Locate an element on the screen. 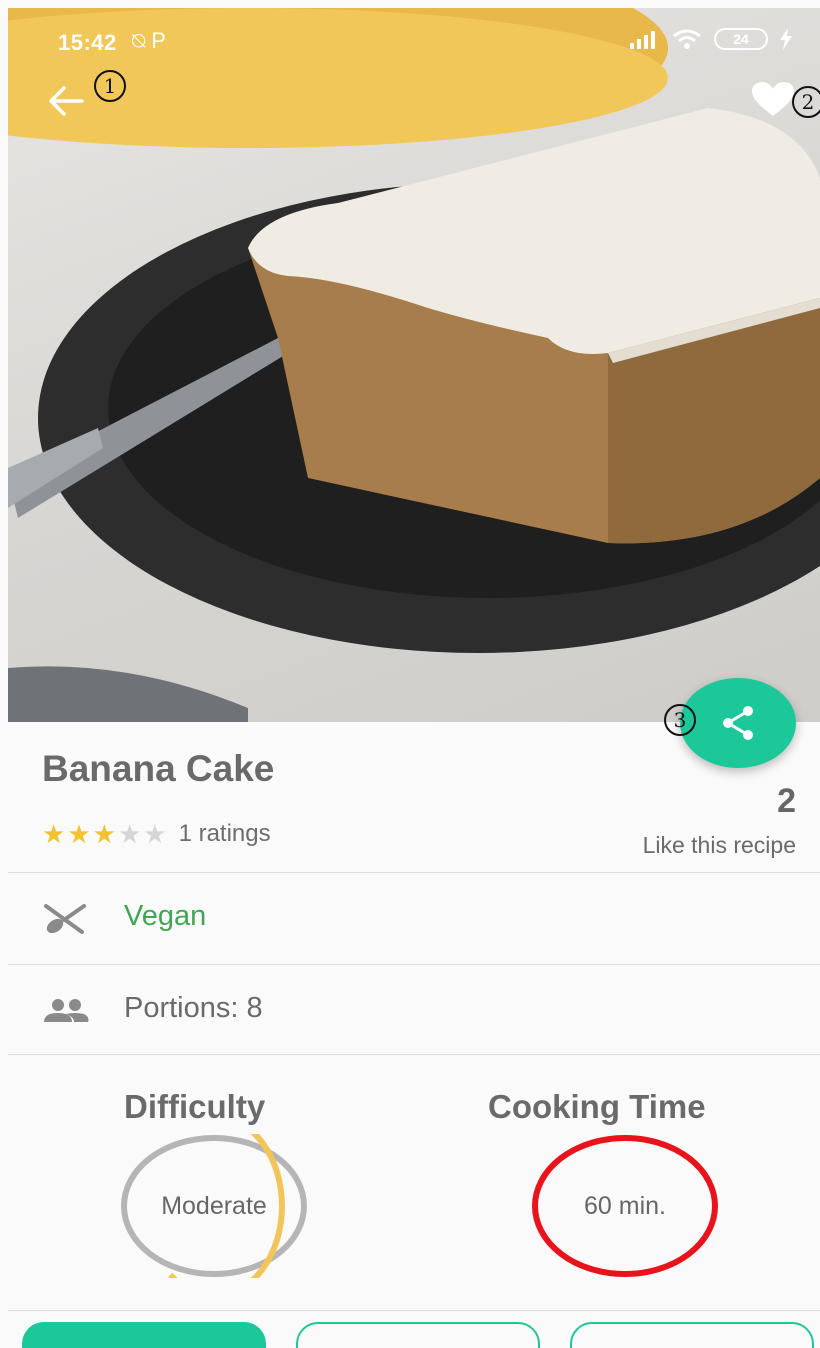 This screenshot has height=1348, width=820. status-notification-icons: ⍉ P is located at coordinates (149, 40).